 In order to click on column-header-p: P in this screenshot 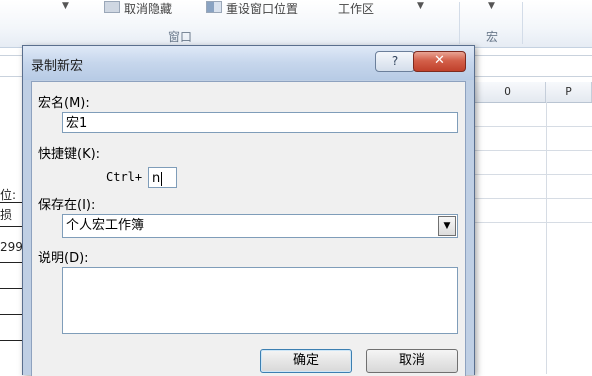, I will do `click(569, 92)`.